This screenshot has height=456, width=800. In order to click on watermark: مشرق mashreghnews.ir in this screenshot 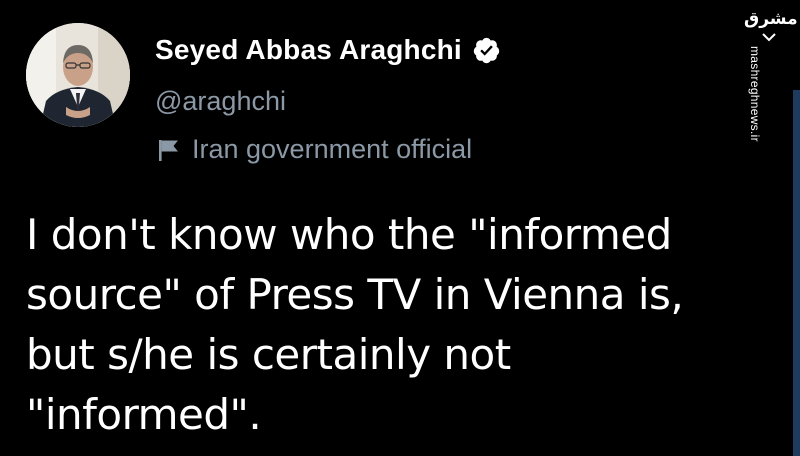, I will do `click(771, 74)`.